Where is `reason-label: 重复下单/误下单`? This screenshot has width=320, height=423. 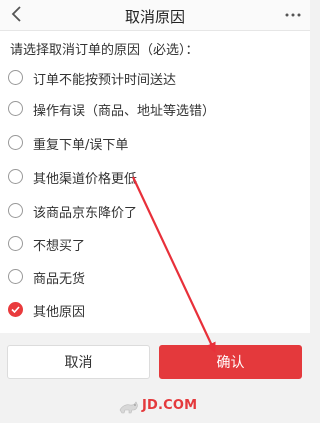
reason-label: 重复下单/误下单 is located at coordinates (81, 145).